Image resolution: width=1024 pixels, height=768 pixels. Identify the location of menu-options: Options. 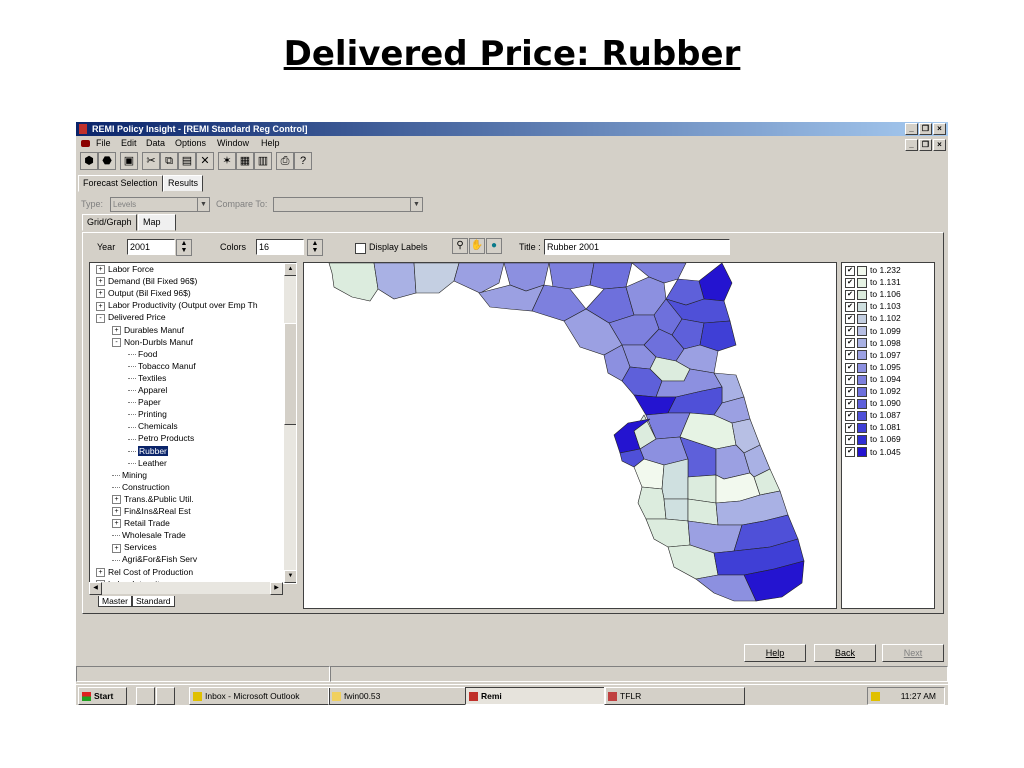
(190, 143).